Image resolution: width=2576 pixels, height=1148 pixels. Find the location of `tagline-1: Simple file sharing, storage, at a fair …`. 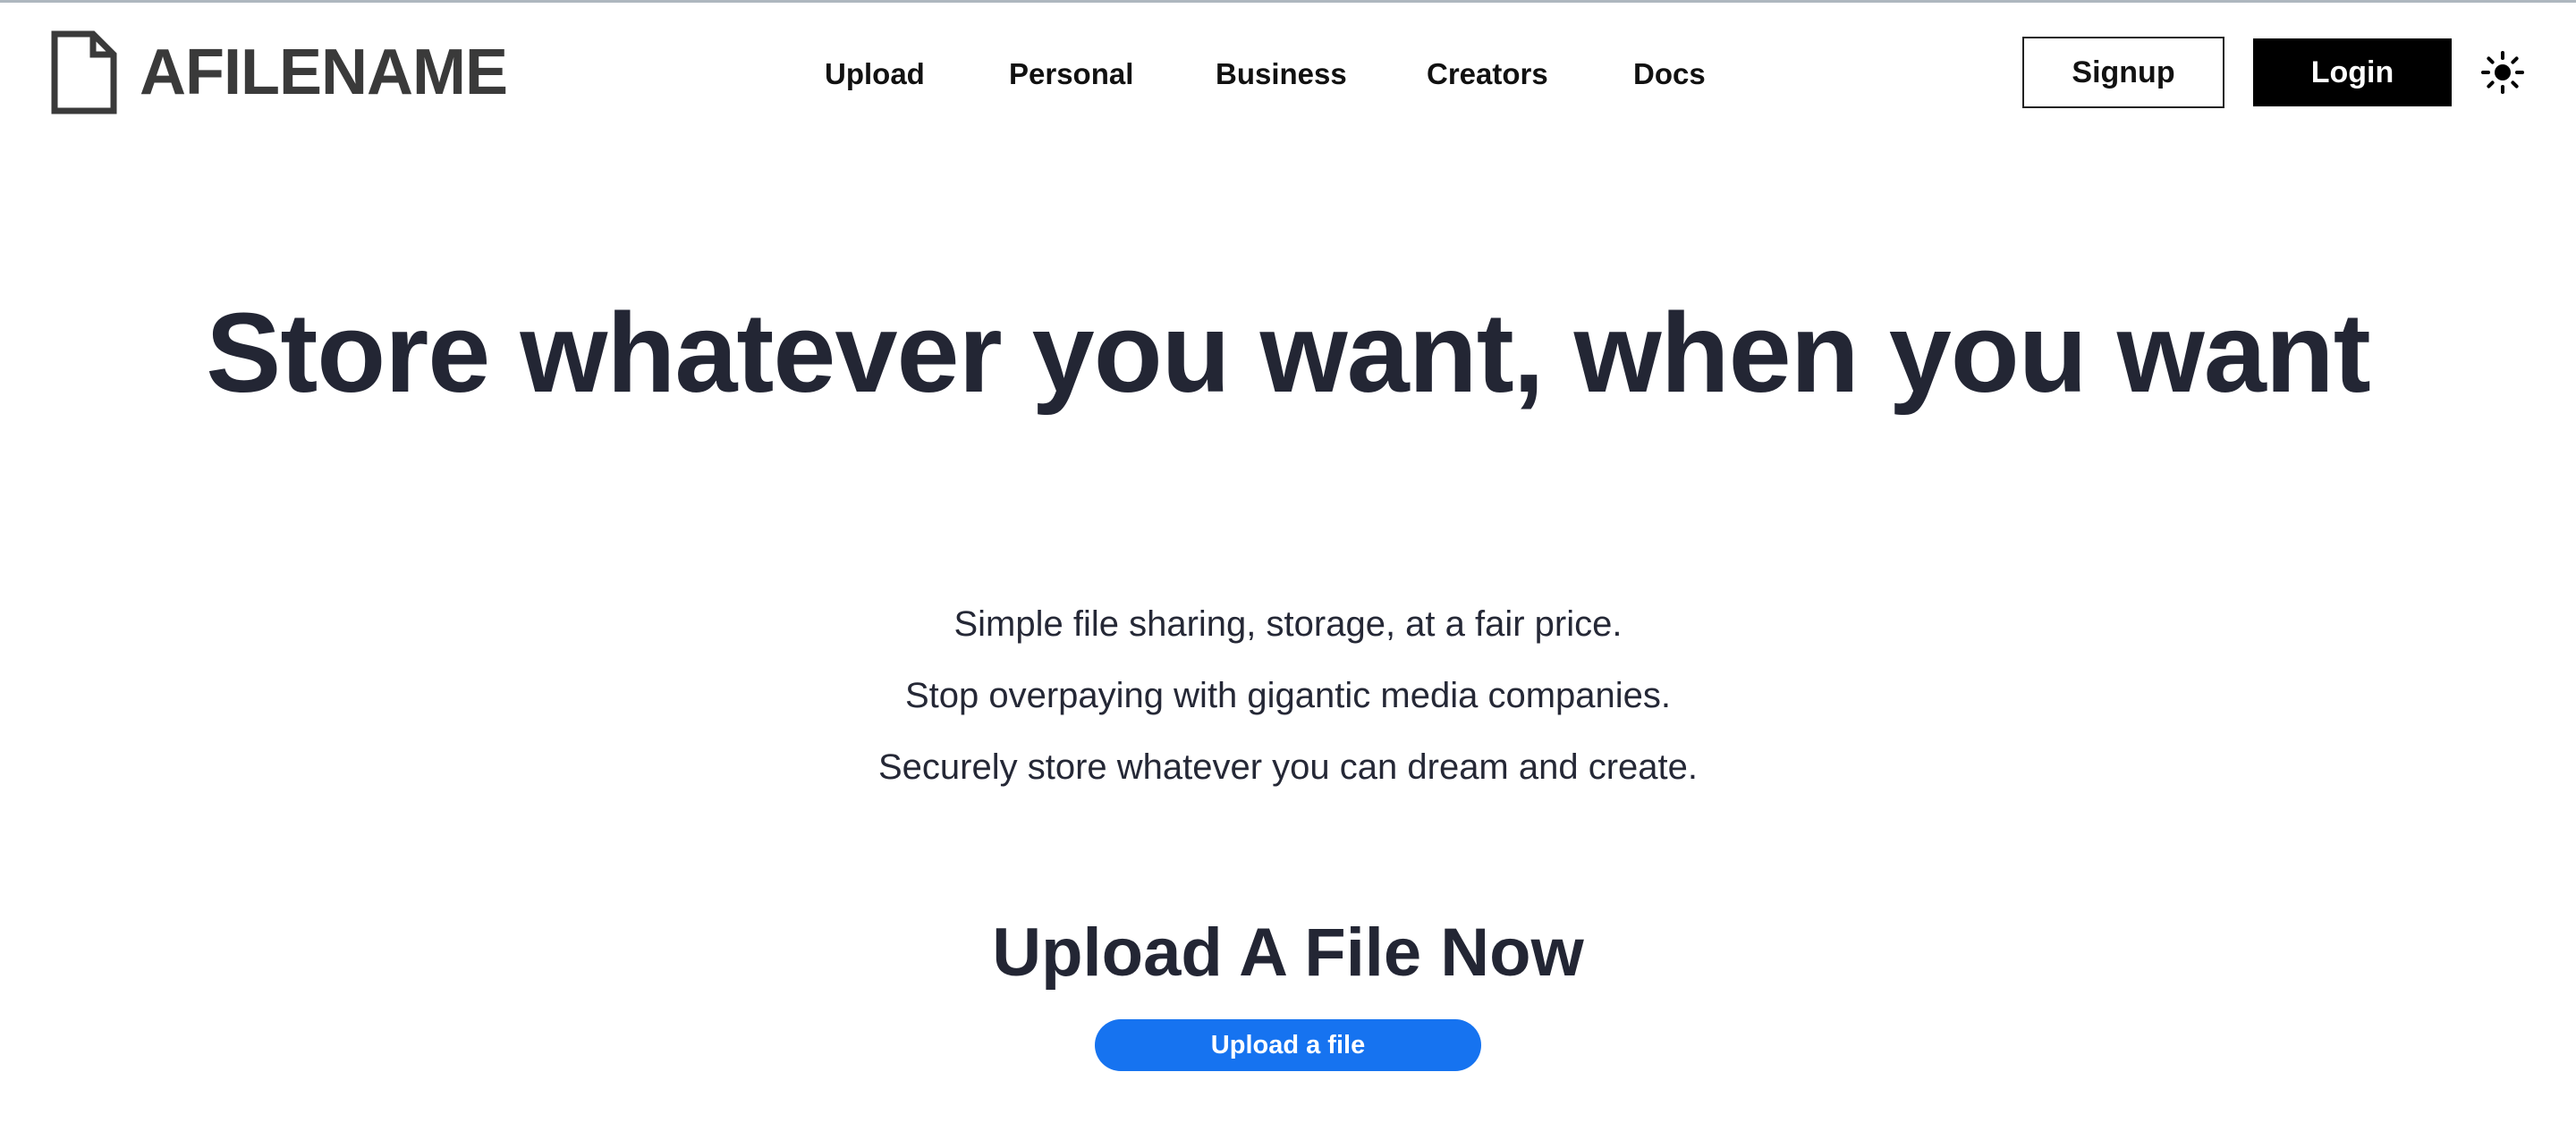

tagline-1: Simple file sharing, storage, at a fair … is located at coordinates (1288, 624).